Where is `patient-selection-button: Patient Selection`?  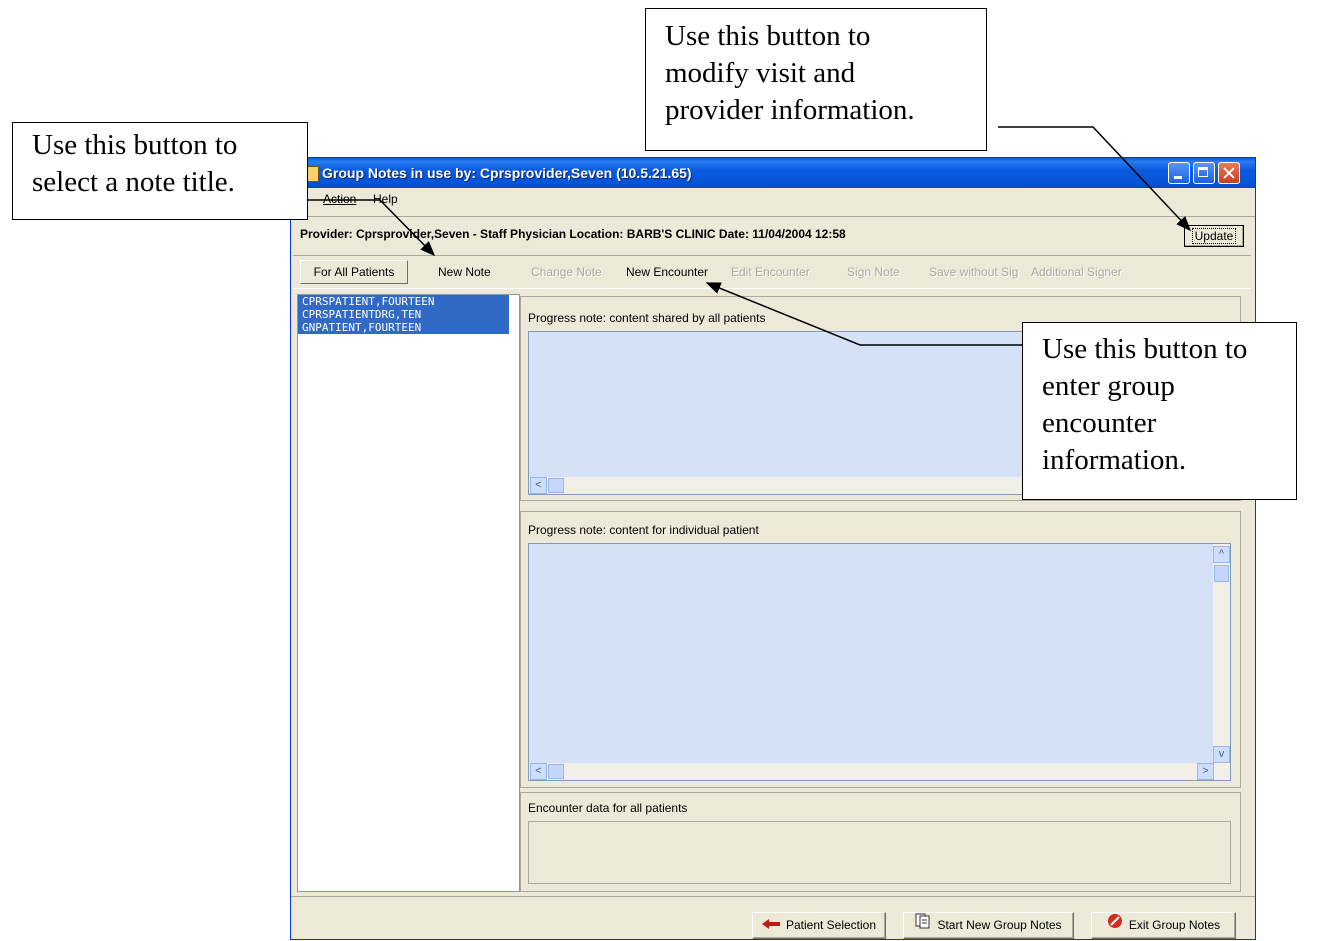 patient-selection-button: Patient Selection is located at coordinates (819, 925).